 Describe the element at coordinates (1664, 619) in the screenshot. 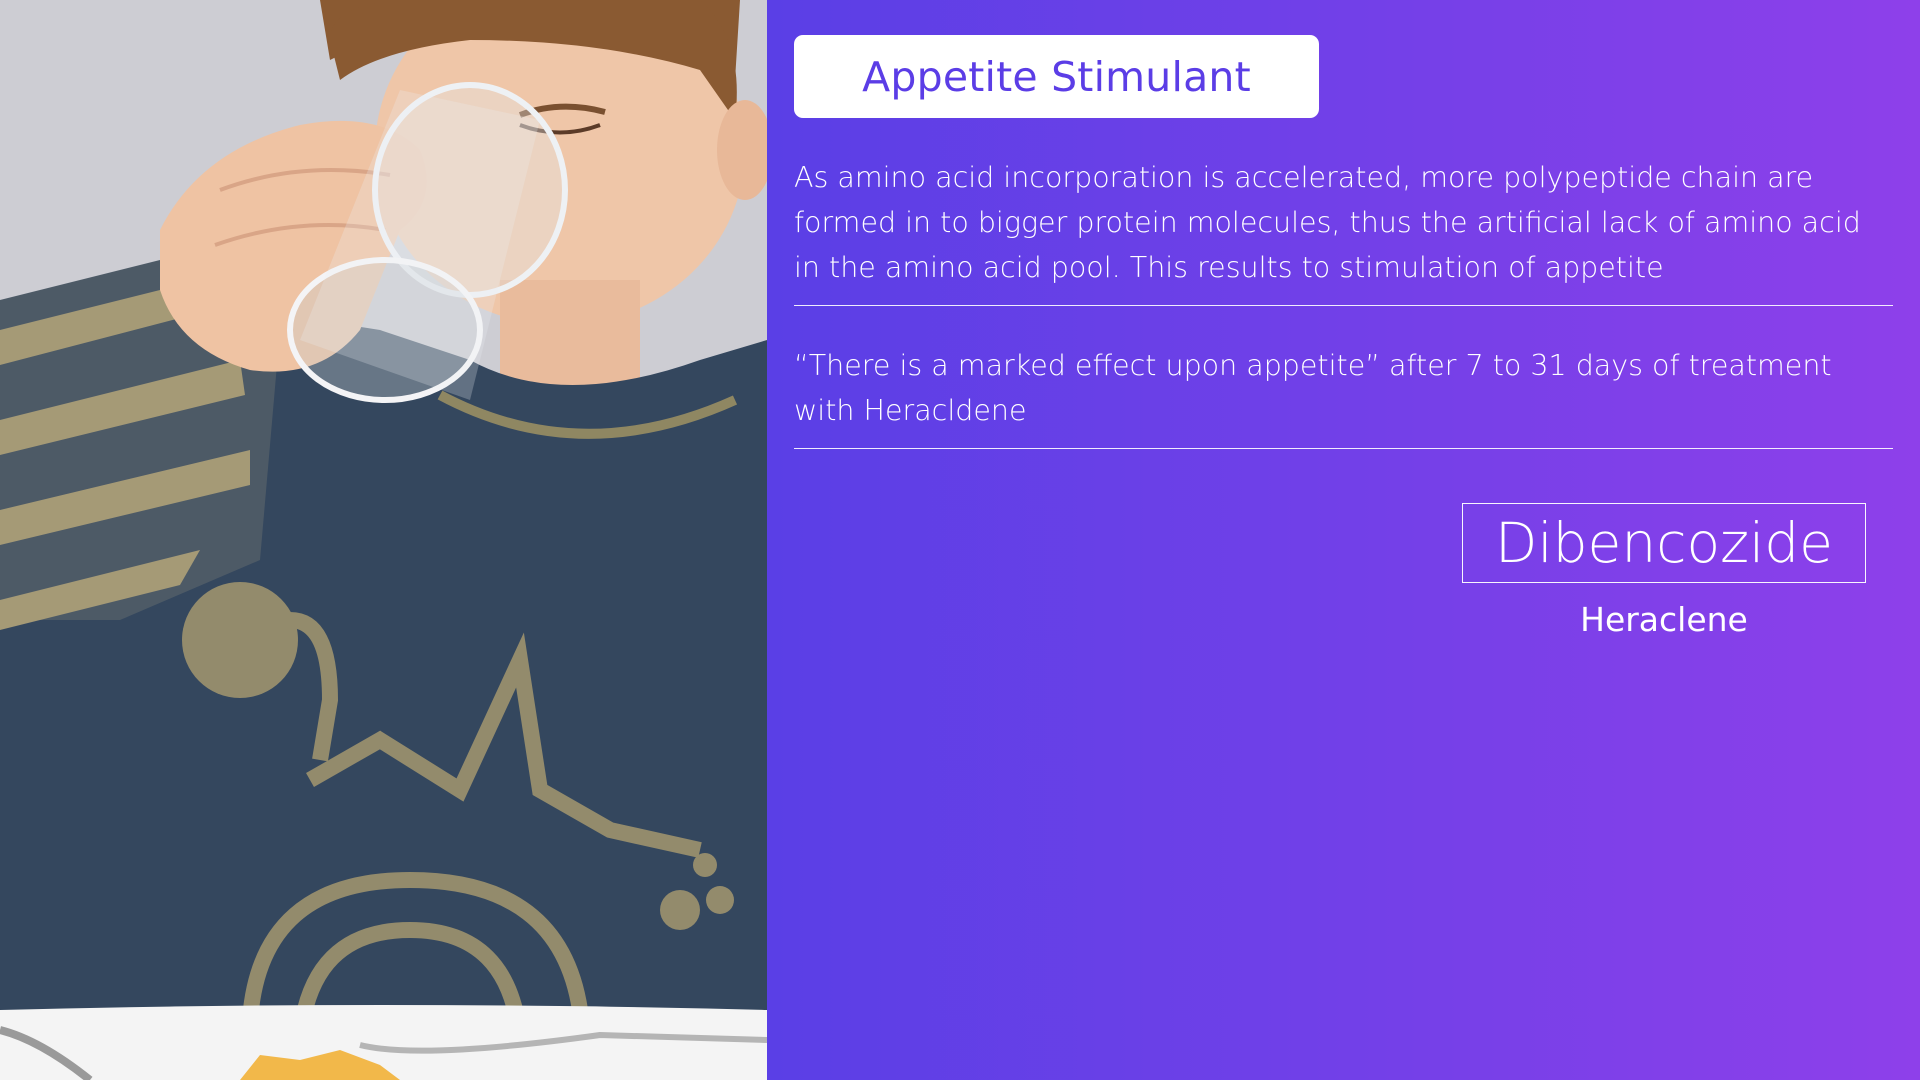

I see `brand-name: Heraclene` at that location.